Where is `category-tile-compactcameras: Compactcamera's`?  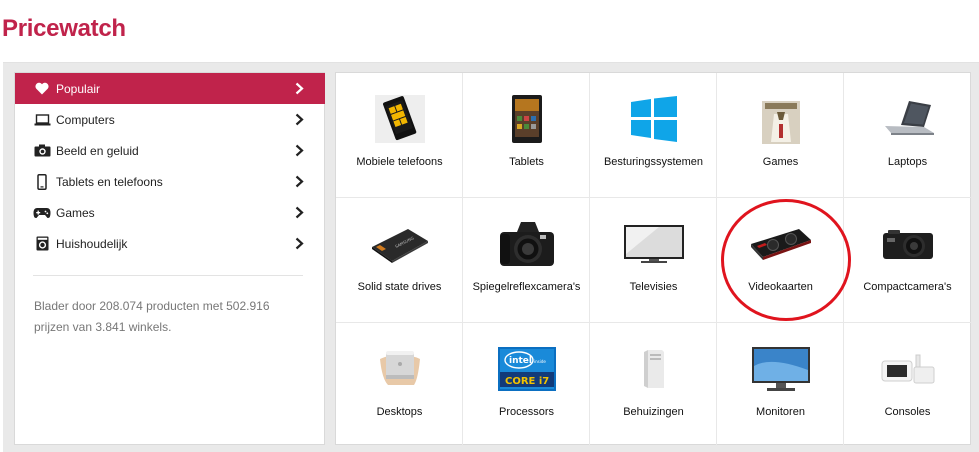
category-tile-compactcameras: Compactcamera's is located at coordinates (907, 260).